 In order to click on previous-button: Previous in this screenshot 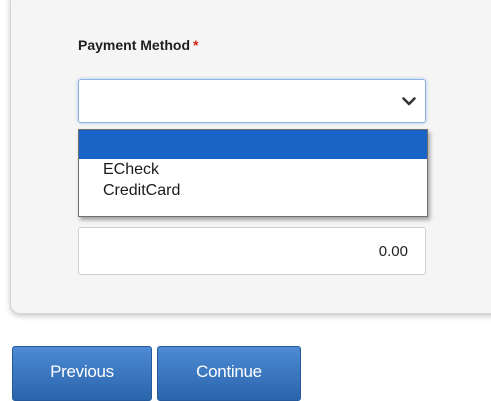, I will do `click(82, 373)`.